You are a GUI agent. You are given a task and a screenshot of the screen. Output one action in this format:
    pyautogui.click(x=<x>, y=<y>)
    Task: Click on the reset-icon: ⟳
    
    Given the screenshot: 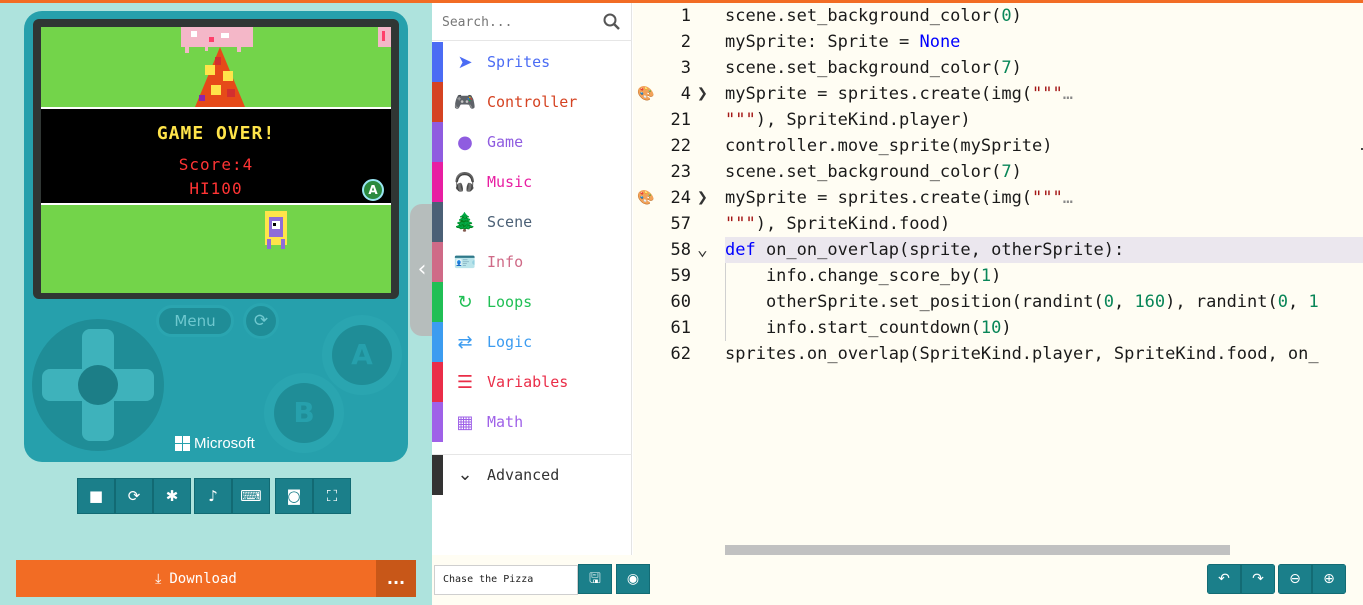 What is the action you would take?
    pyautogui.click(x=261, y=321)
    